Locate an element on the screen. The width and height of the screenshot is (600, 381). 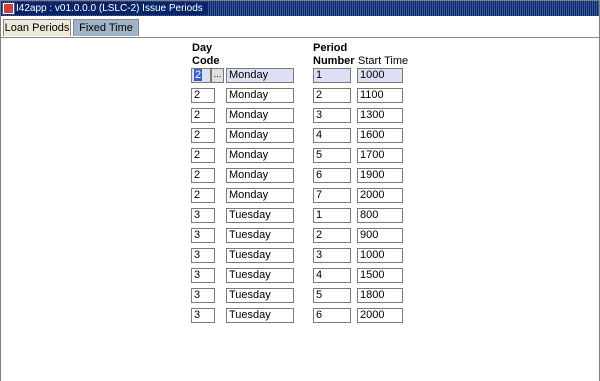
start-time-field: 900 is located at coordinates (380, 235).